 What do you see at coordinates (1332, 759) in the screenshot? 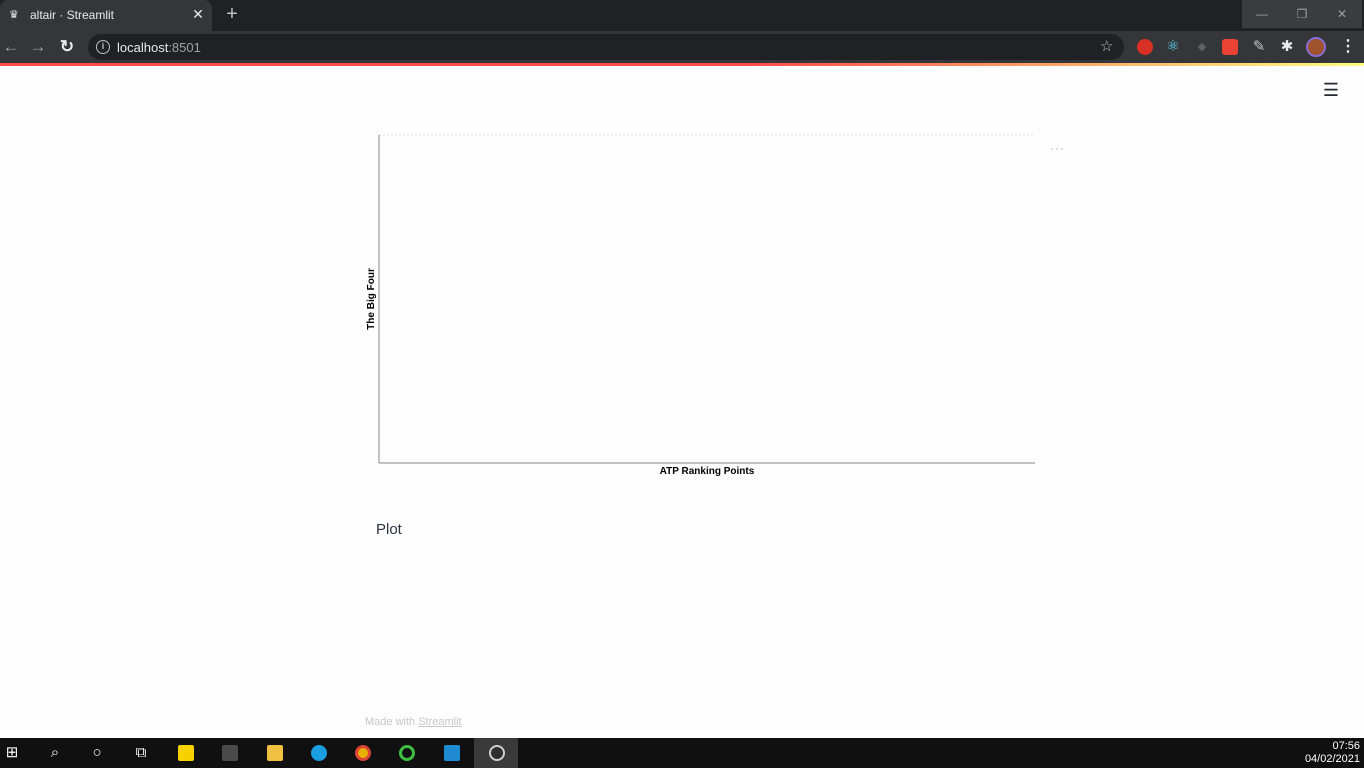
I see `clock-date: 04/02/2021` at bounding box center [1332, 759].